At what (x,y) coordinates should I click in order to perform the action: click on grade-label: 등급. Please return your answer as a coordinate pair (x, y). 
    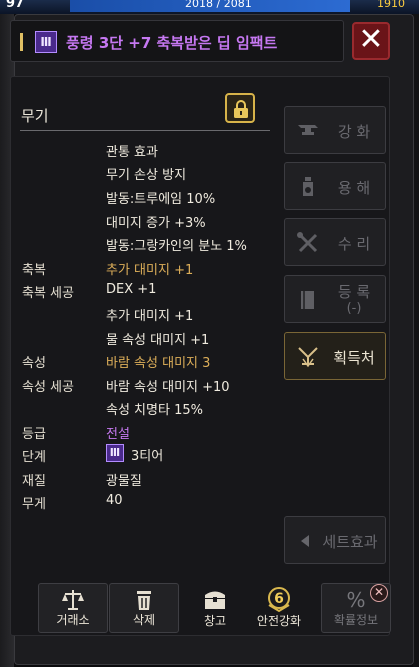
    Looking at the image, I should click on (34, 434).